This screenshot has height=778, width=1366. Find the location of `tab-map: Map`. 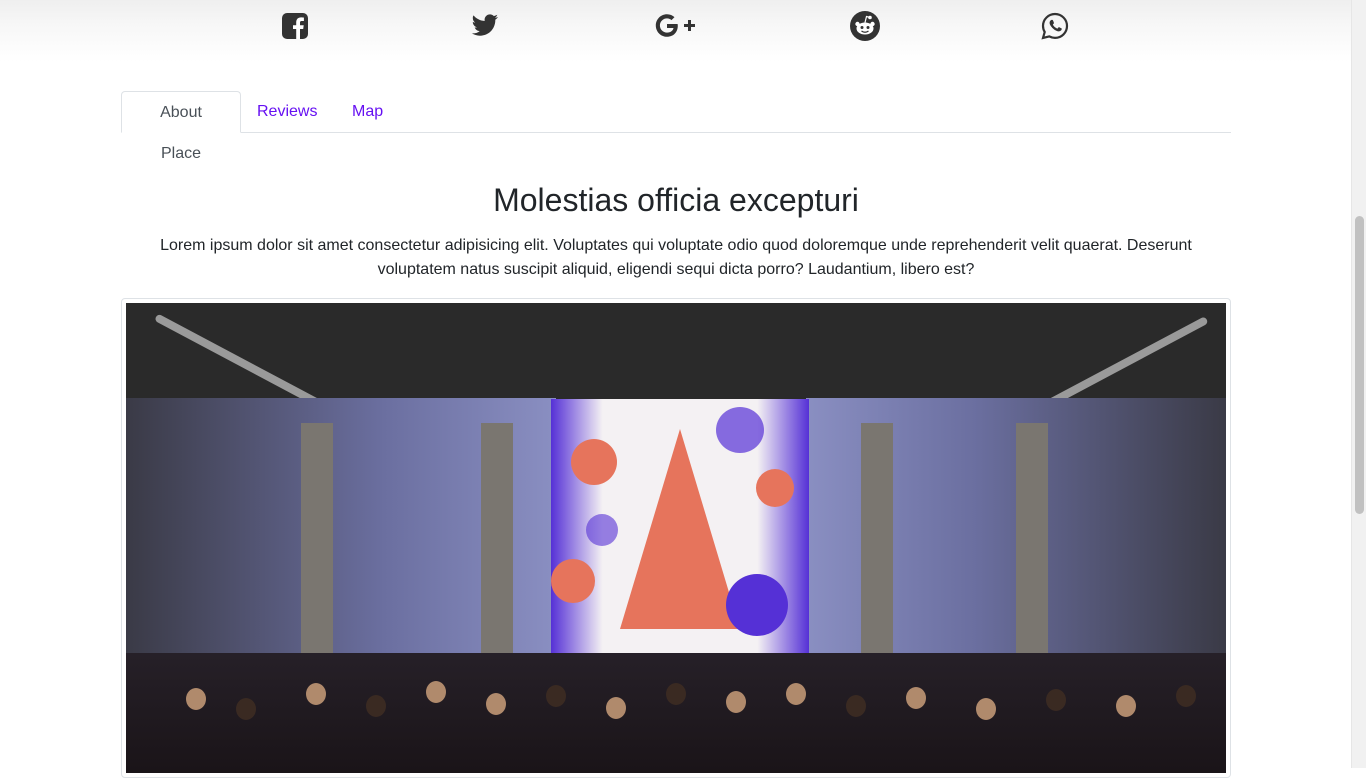

tab-map: Map is located at coordinates (367, 111).